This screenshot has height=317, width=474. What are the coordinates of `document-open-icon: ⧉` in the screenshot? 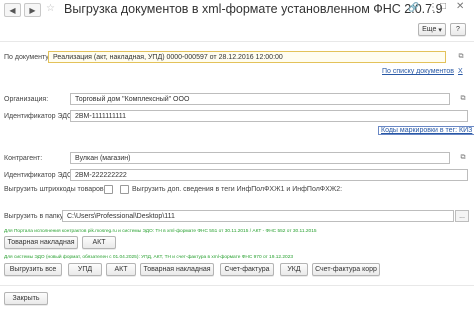 It's located at (461, 57).